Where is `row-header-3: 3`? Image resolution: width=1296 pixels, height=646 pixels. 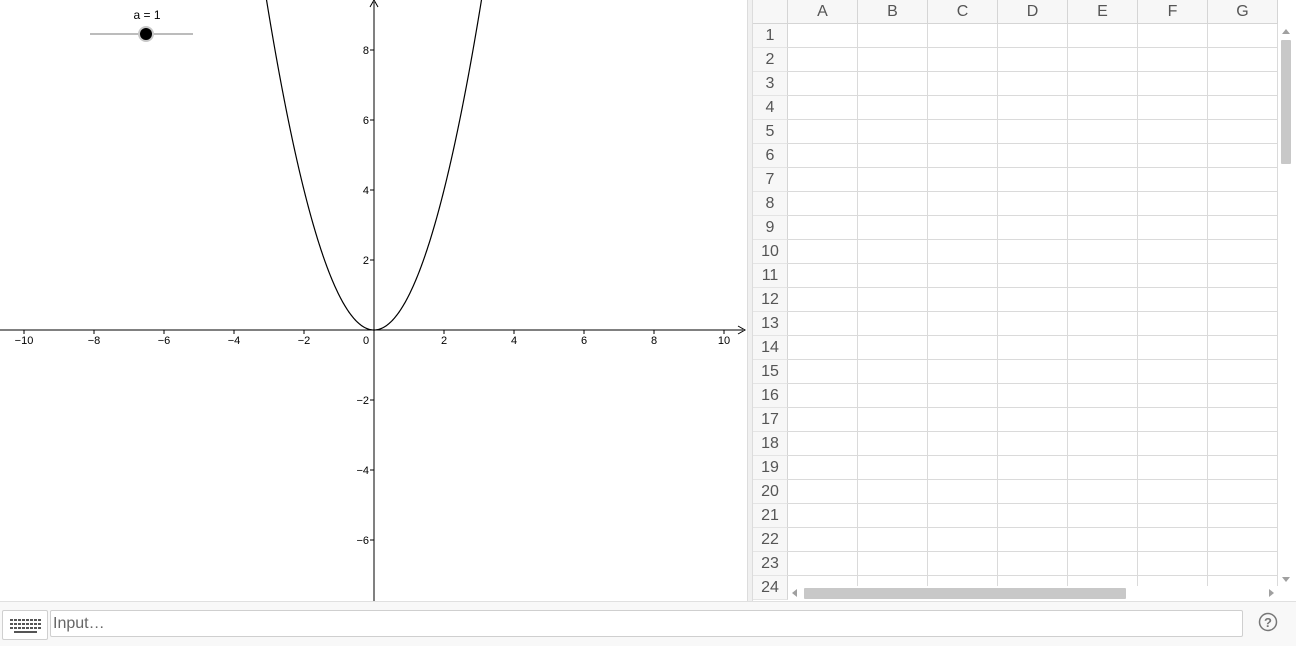
row-header-3: 3 is located at coordinates (770, 84).